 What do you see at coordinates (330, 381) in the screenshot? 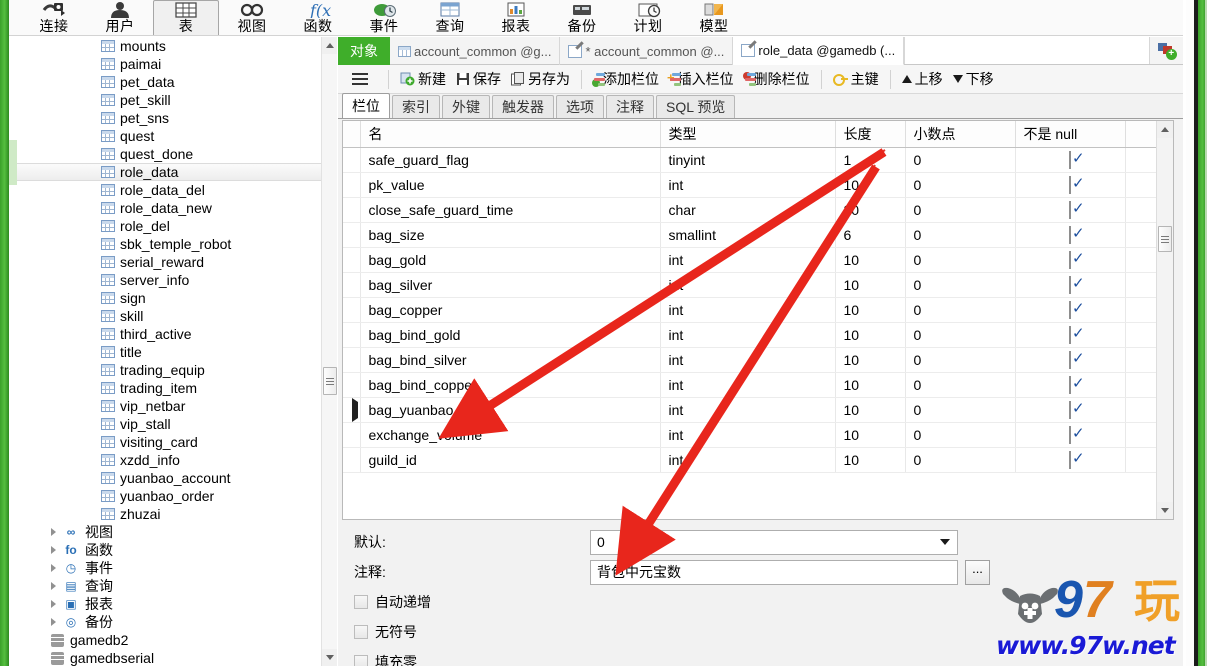
I see `tree-scrollbar-thumb` at bounding box center [330, 381].